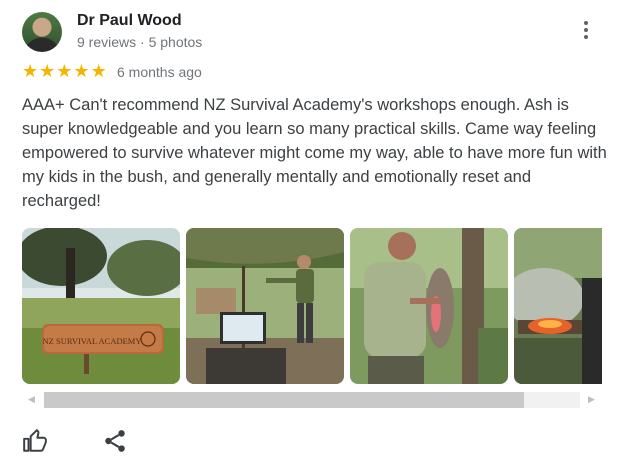  Describe the element at coordinates (586, 33) in the screenshot. I see `more-options-icon` at that location.